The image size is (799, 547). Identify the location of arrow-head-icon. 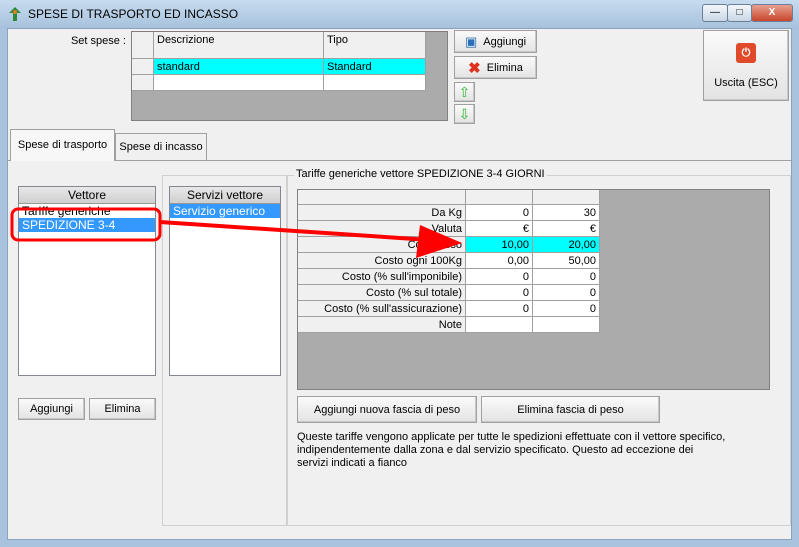
(439, 241).